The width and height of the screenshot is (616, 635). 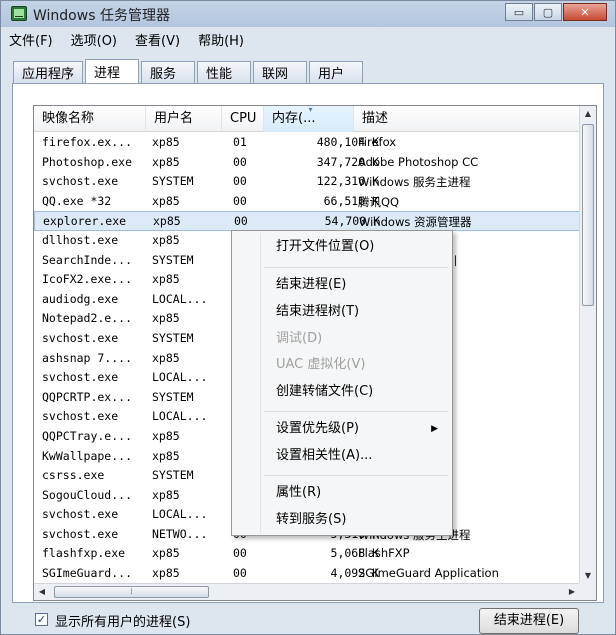 What do you see at coordinates (311, 285) in the screenshot?
I see `menu-item-end-process: 结束进程(E)` at bounding box center [311, 285].